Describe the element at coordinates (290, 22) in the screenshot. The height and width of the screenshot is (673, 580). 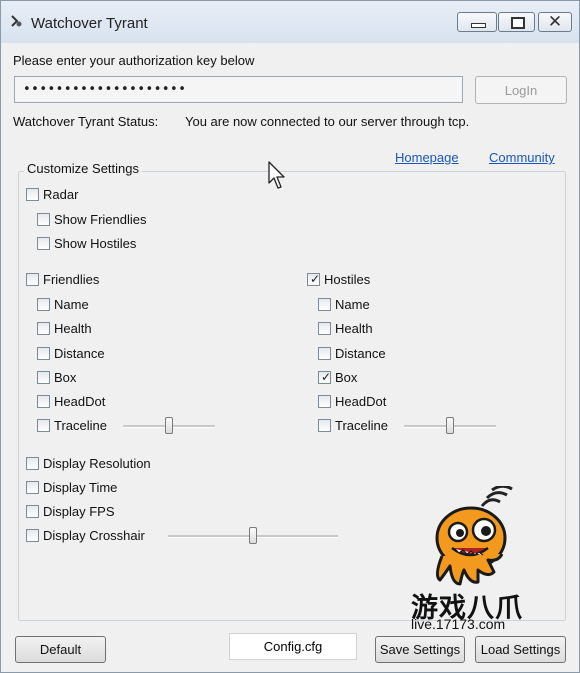
I see `title-bar: Watchover Tyrant ✕` at that location.